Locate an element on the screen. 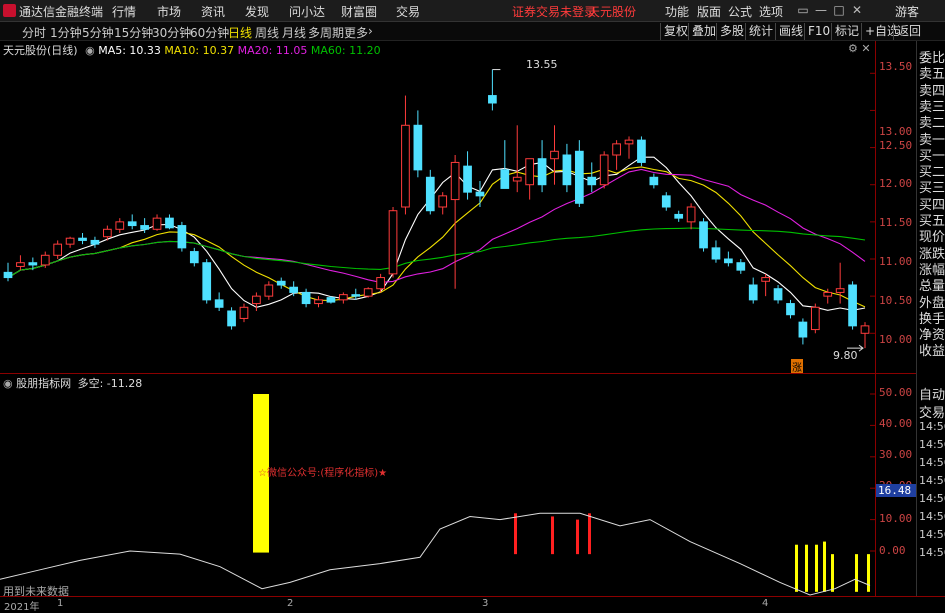 This screenshot has width=945, height=613. menu-discover: 发现 is located at coordinates (257, 11).